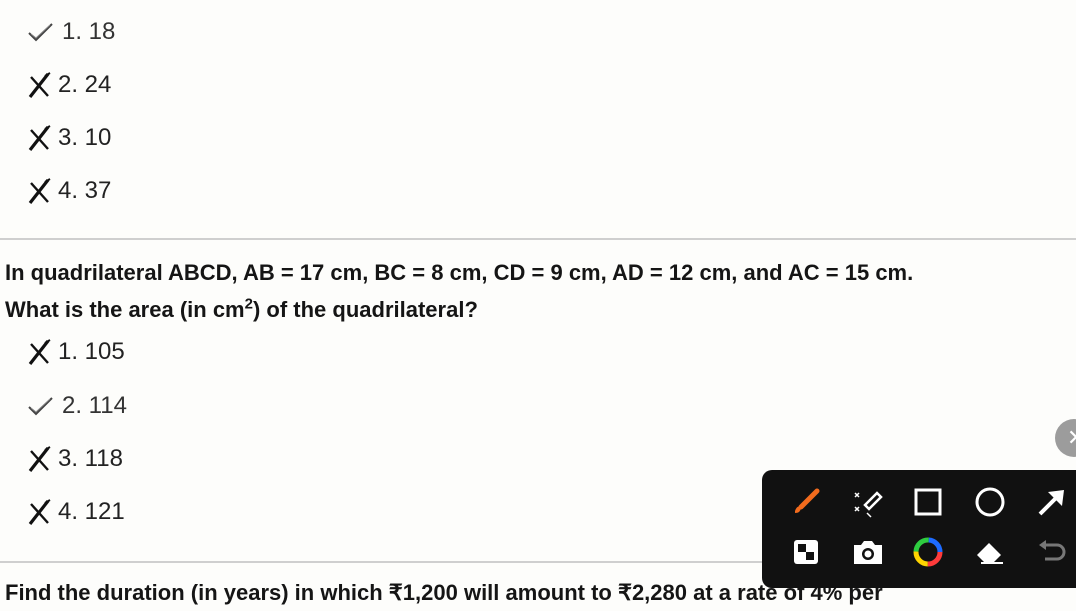 This screenshot has height=611, width=1076. I want to click on circle-icon, so click(990, 502).